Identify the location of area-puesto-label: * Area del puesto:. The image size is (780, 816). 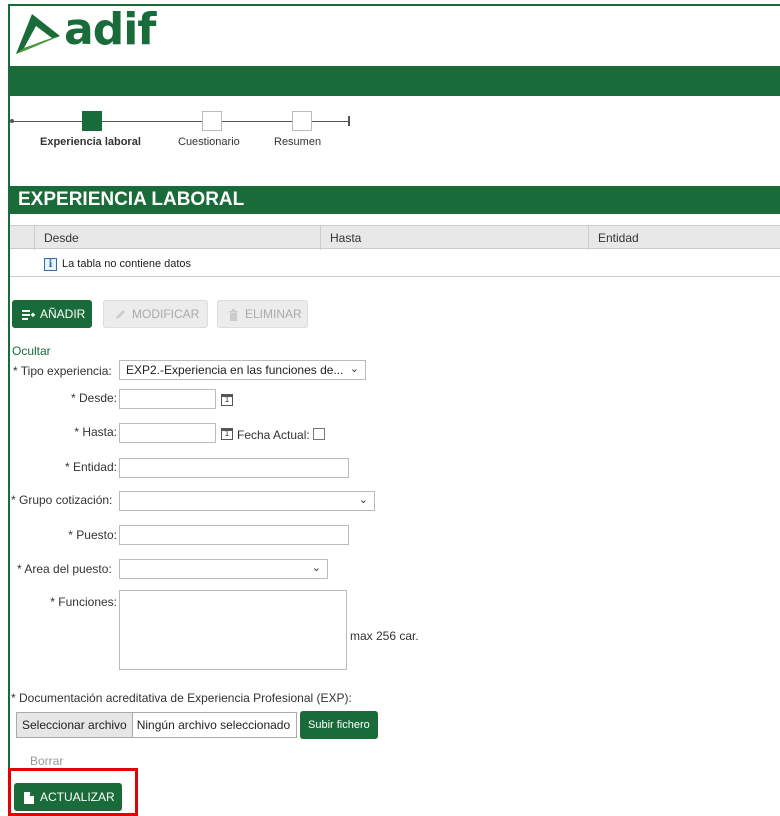
(64, 569).